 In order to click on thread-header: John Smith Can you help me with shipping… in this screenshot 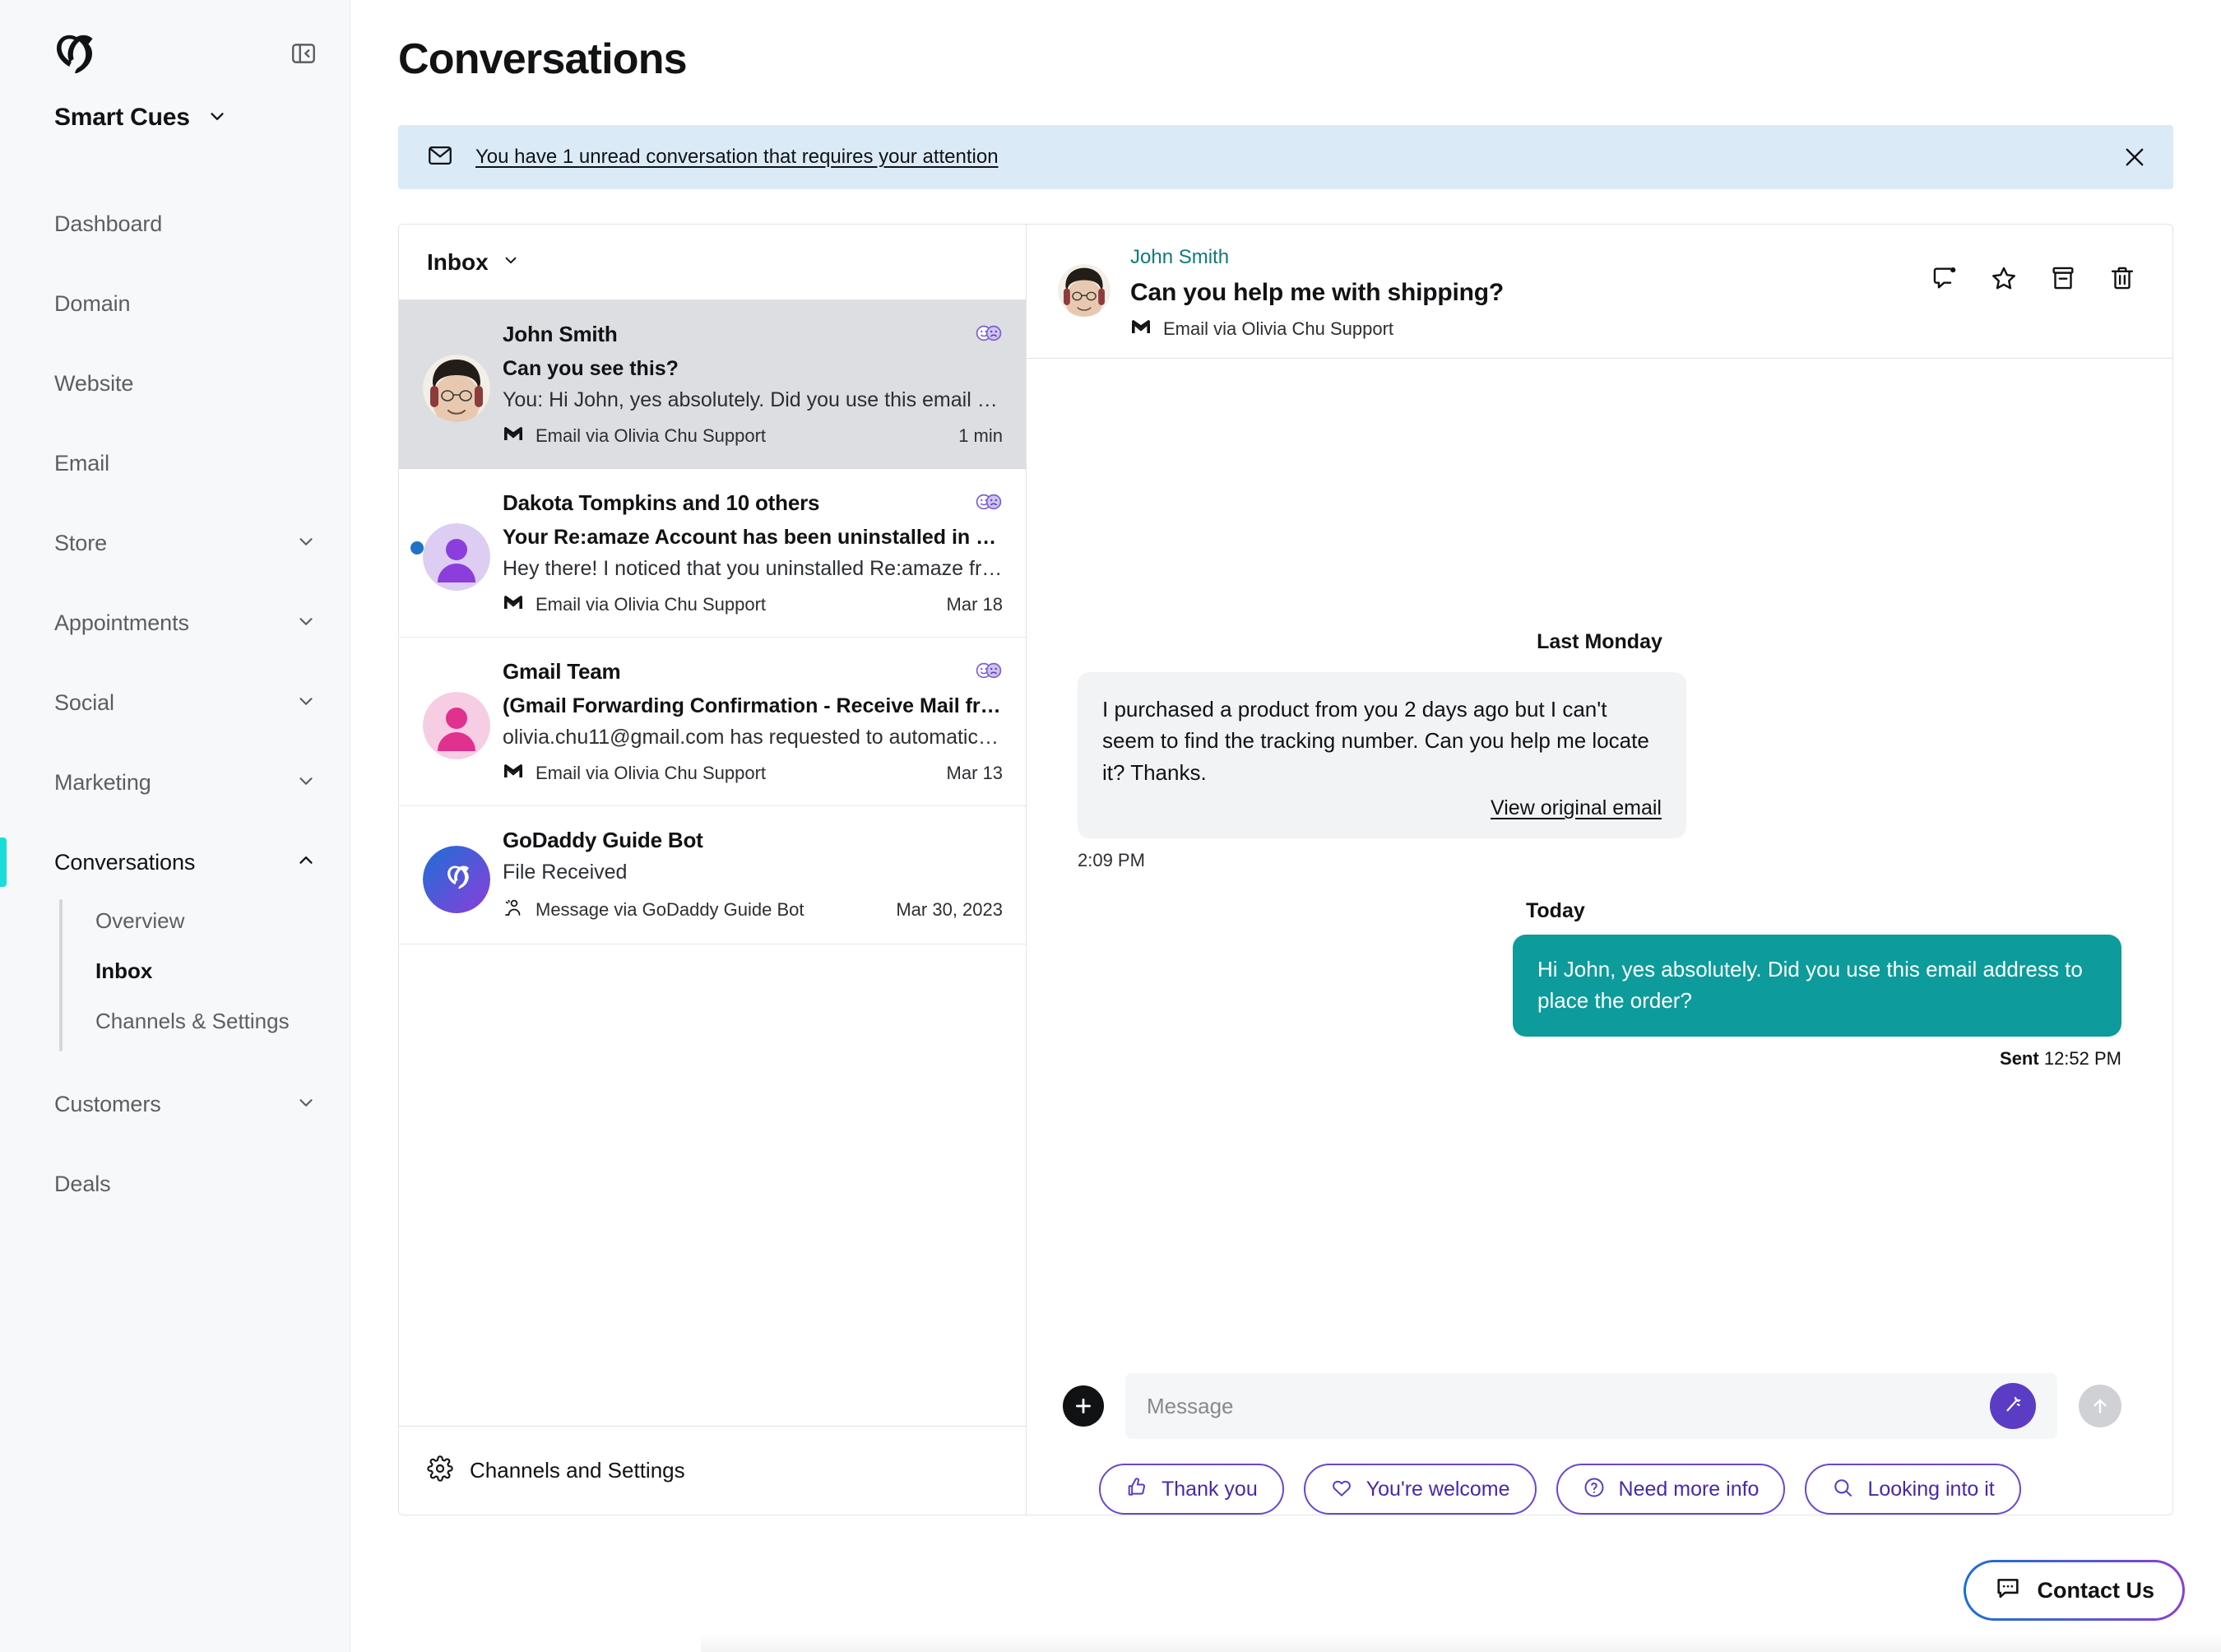, I will do `click(1599, 292)`.